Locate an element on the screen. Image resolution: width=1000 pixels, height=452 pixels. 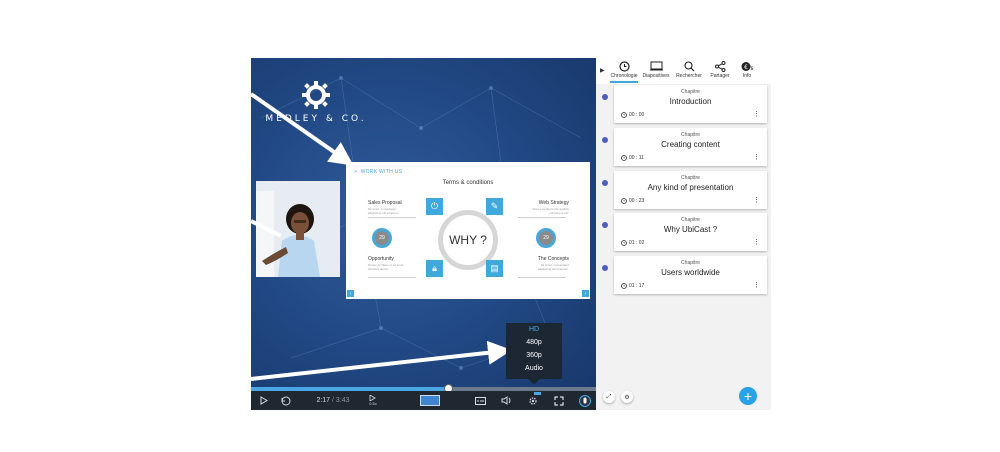
subtitles-icon is located at coordinates (480, 400).